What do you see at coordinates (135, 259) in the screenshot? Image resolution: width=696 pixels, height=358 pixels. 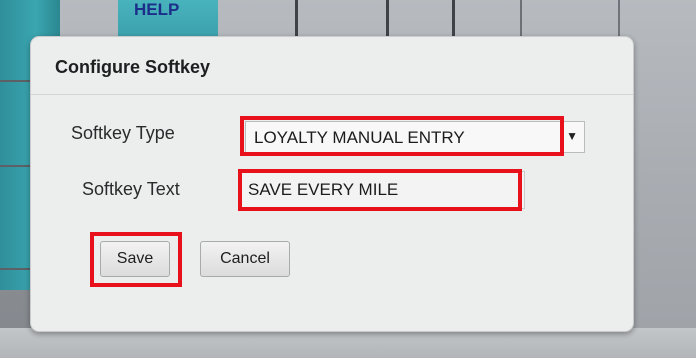 I see `save-button: Save` at bounding box center [135, 259].